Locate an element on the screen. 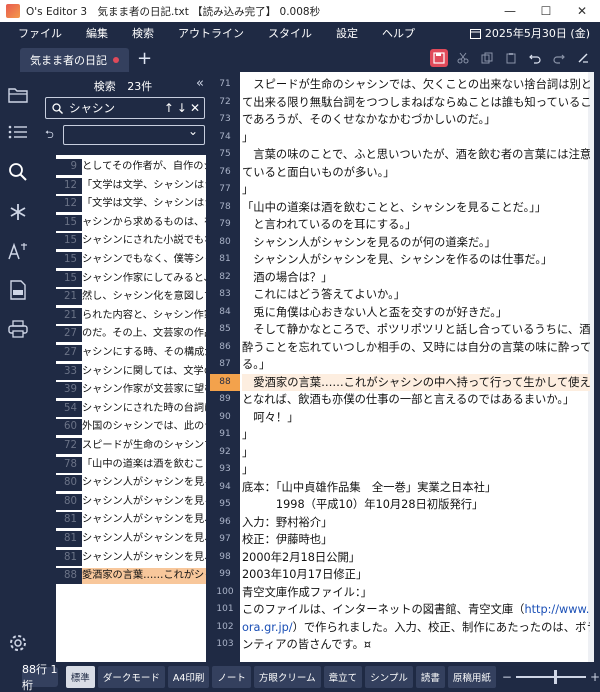 The height and width of the screenshot is (692, 600). search-input: シャシン ↑ ↓ ✕ is located at coordinates (125, 108).